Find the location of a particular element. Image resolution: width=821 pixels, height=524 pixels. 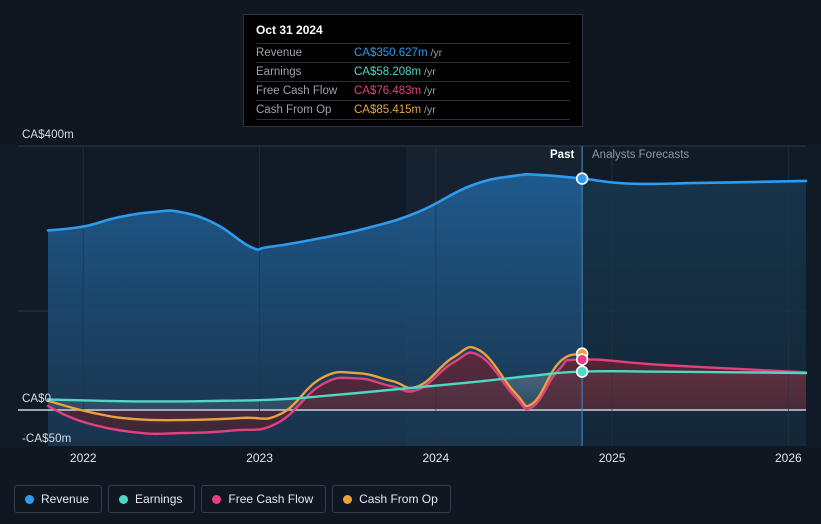

x-axis-label-2026: 2026 is located at coordinates (788, 458).